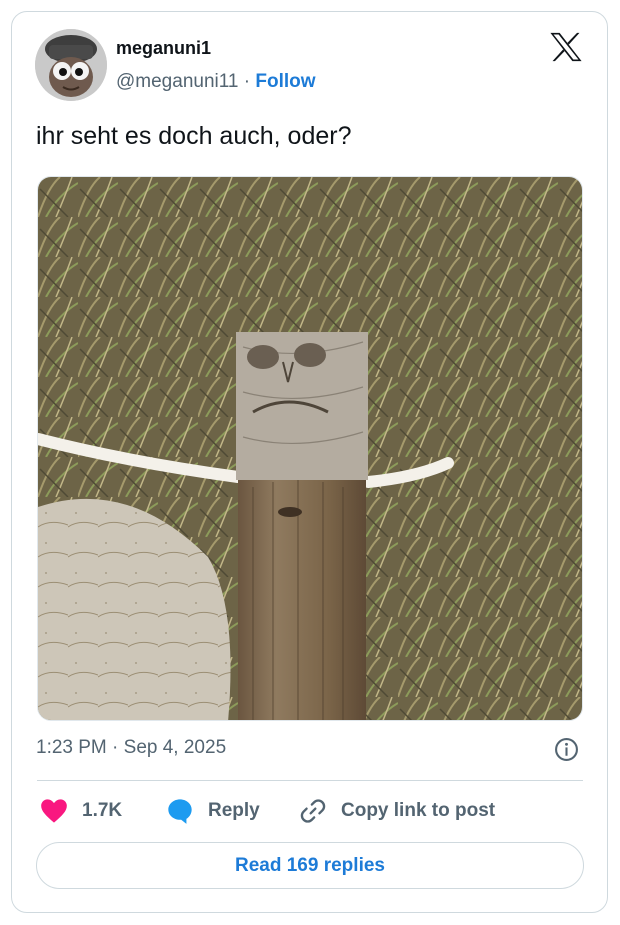 This screenshot has width=620, height=925. I want to click on author-handle-row: @meganuni11 · Follow, so click(216, 82).